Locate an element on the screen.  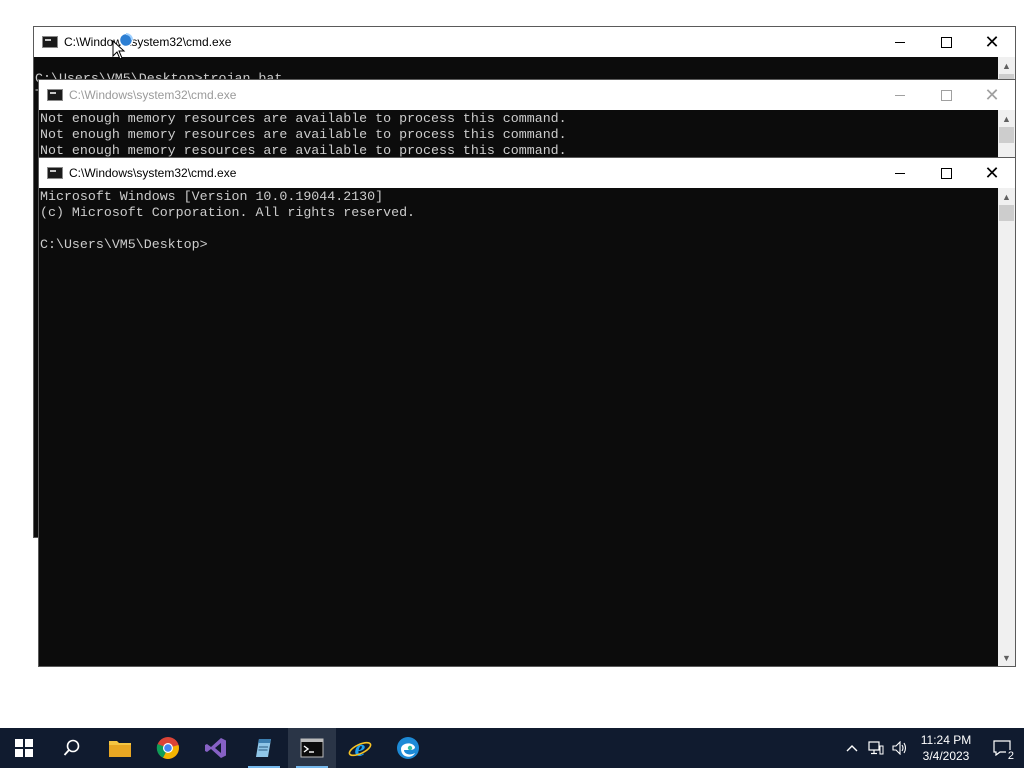
taskbar-notepad is located at coordinates (264, 748).